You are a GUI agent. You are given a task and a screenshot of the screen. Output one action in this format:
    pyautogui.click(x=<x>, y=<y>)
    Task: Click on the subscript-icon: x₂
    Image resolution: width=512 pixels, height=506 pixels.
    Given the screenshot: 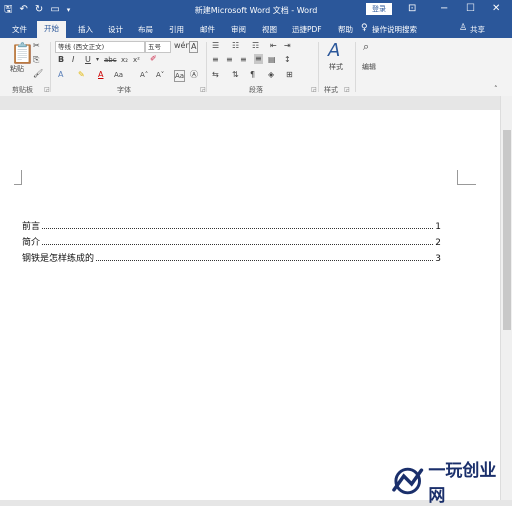 What is the action you would take?
    pyautogui.click(x=124, y=60)
    